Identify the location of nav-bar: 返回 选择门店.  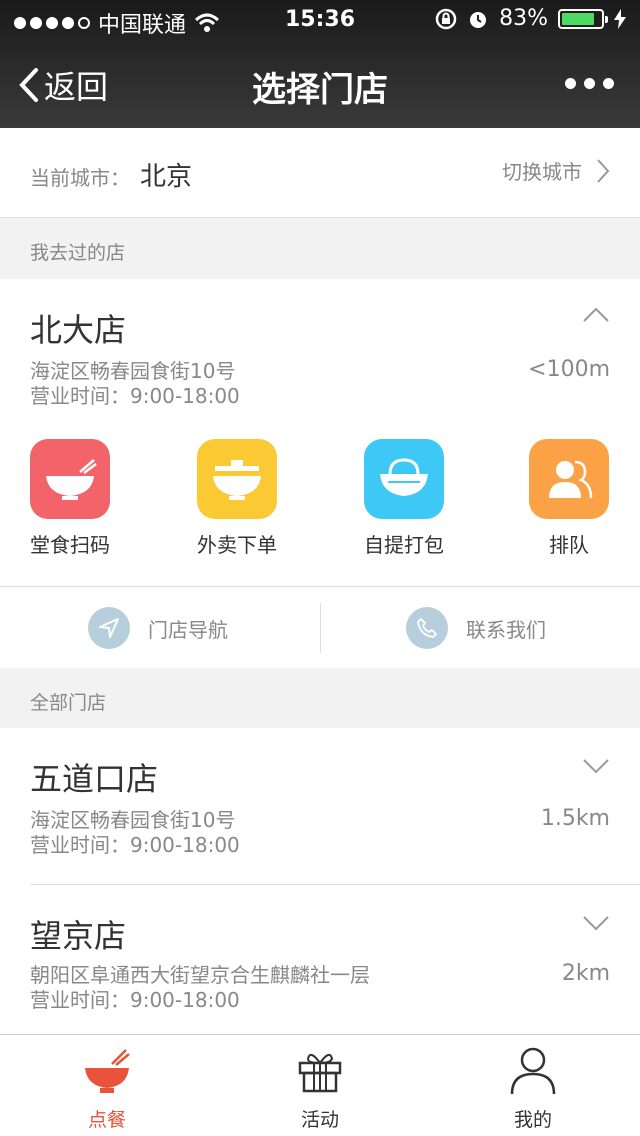
(320, 84).